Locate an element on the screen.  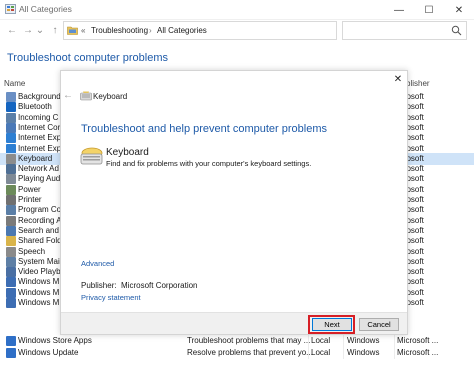
dialog-close-icon: ✕ is located at coordinates (398, 79).